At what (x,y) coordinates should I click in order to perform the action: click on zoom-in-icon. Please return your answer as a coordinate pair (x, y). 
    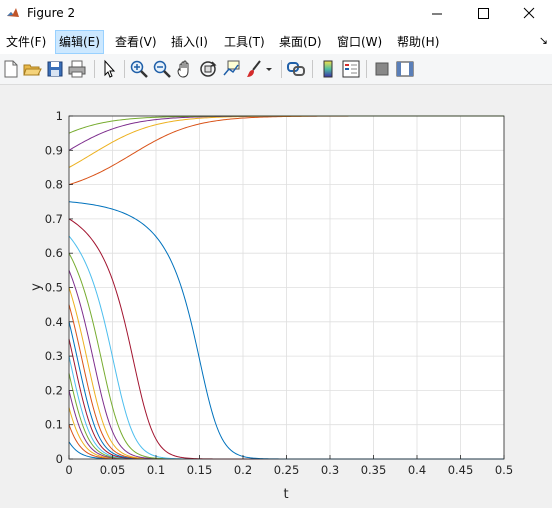
    Looking at the image, I should click on (139, 69).